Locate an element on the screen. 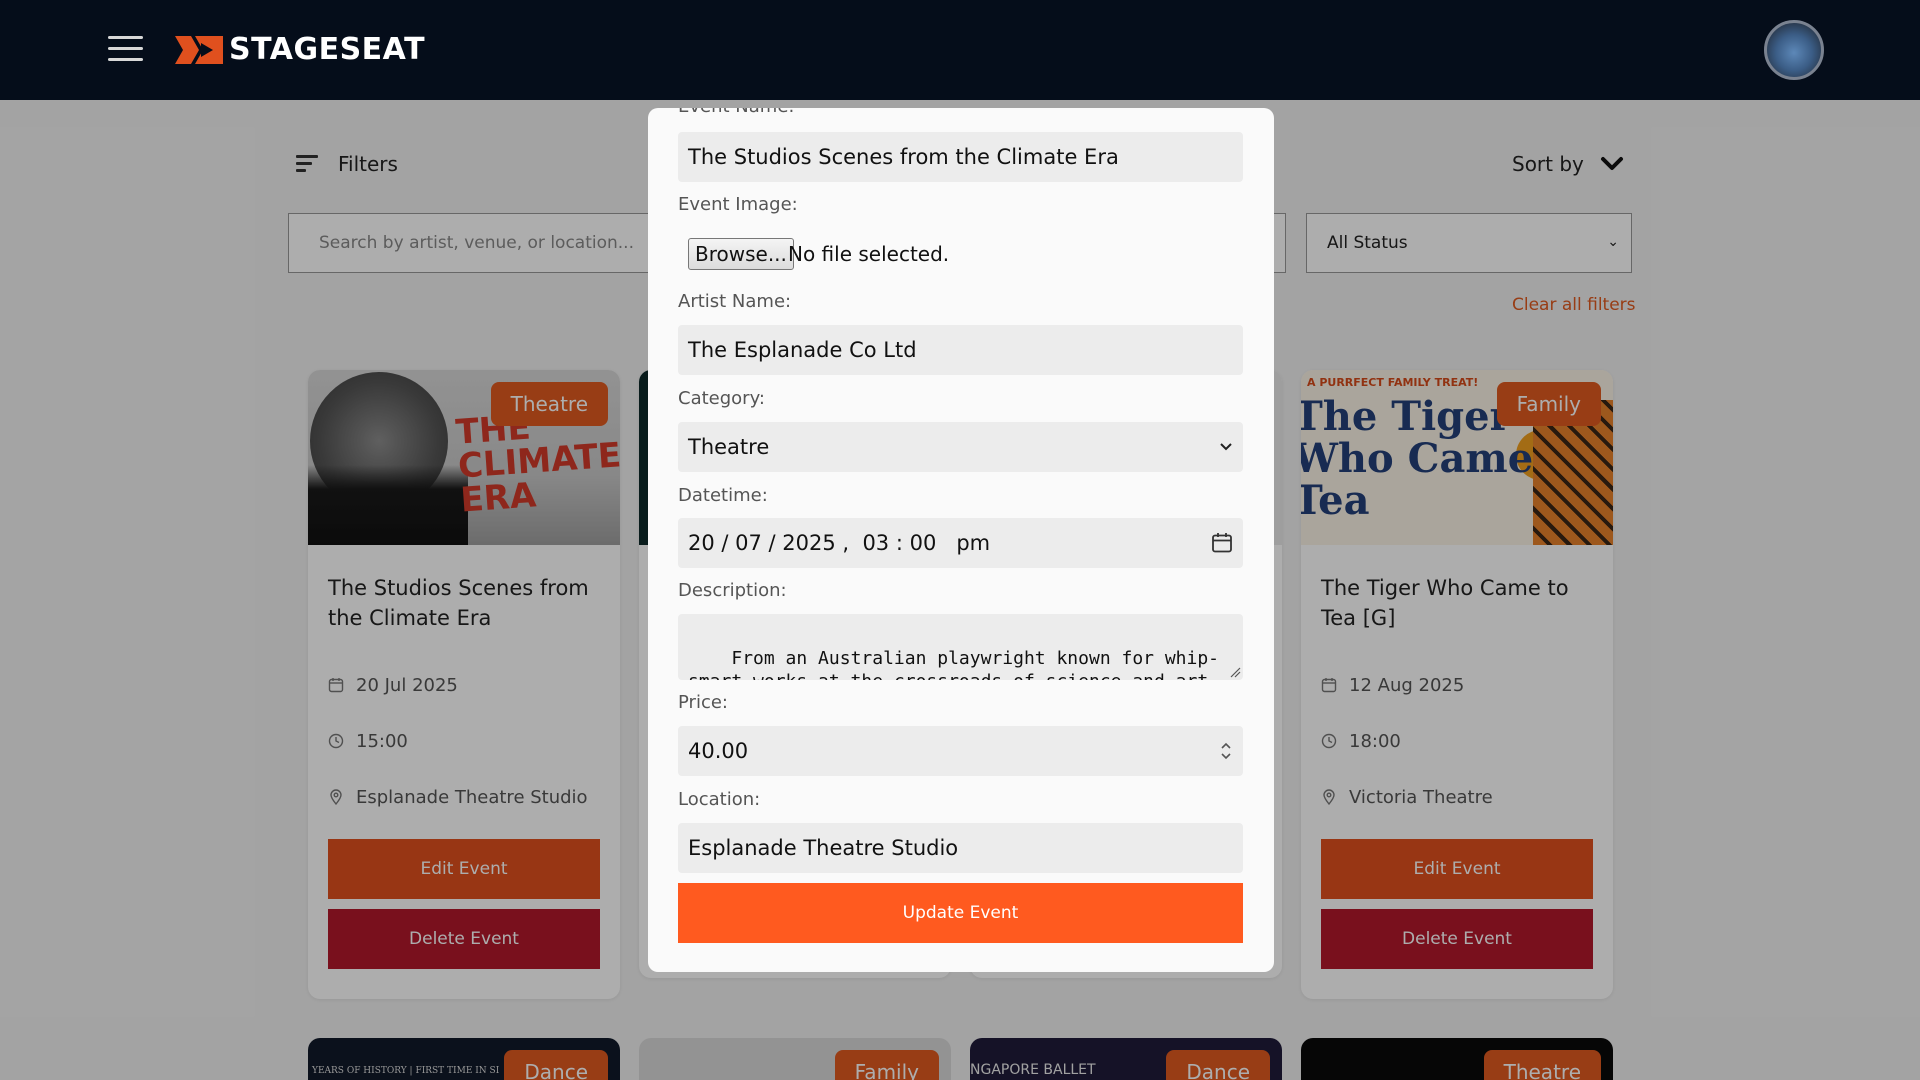  update-event-button: Update Event is located at coordinates (960, 913).